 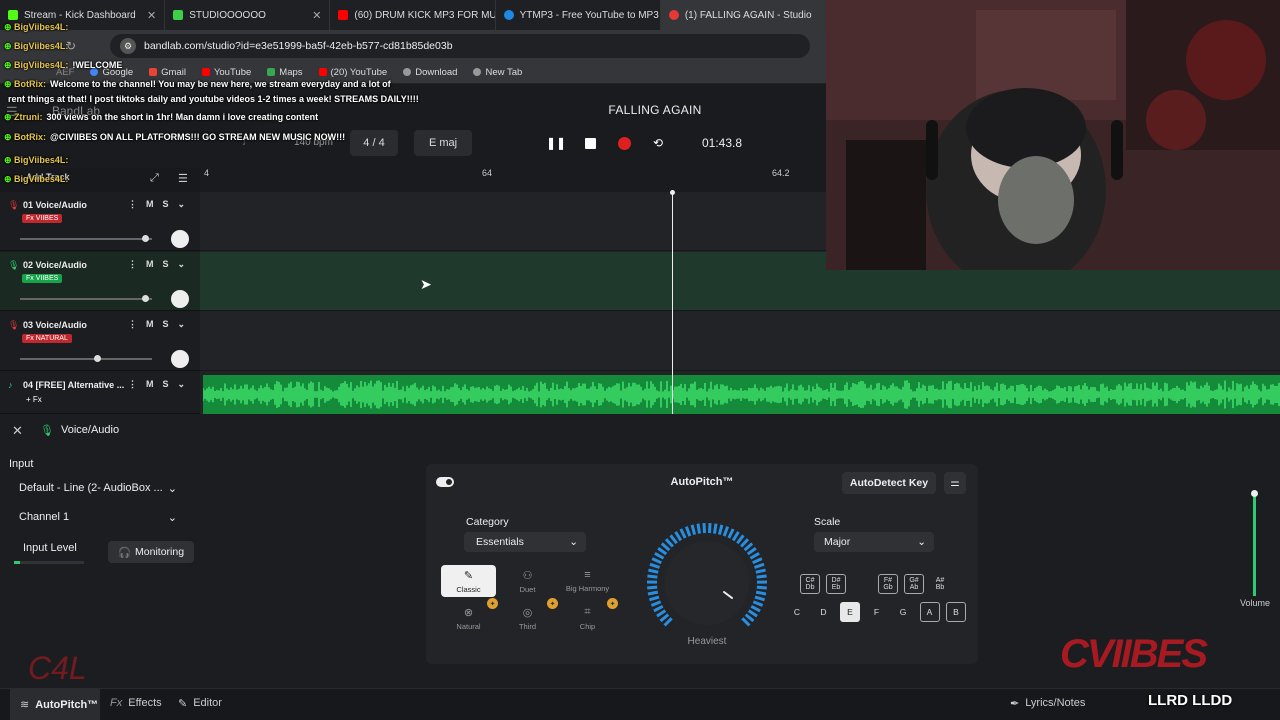 I want to click on category-classic: ✎ Classic, so click(x=468, y=581).